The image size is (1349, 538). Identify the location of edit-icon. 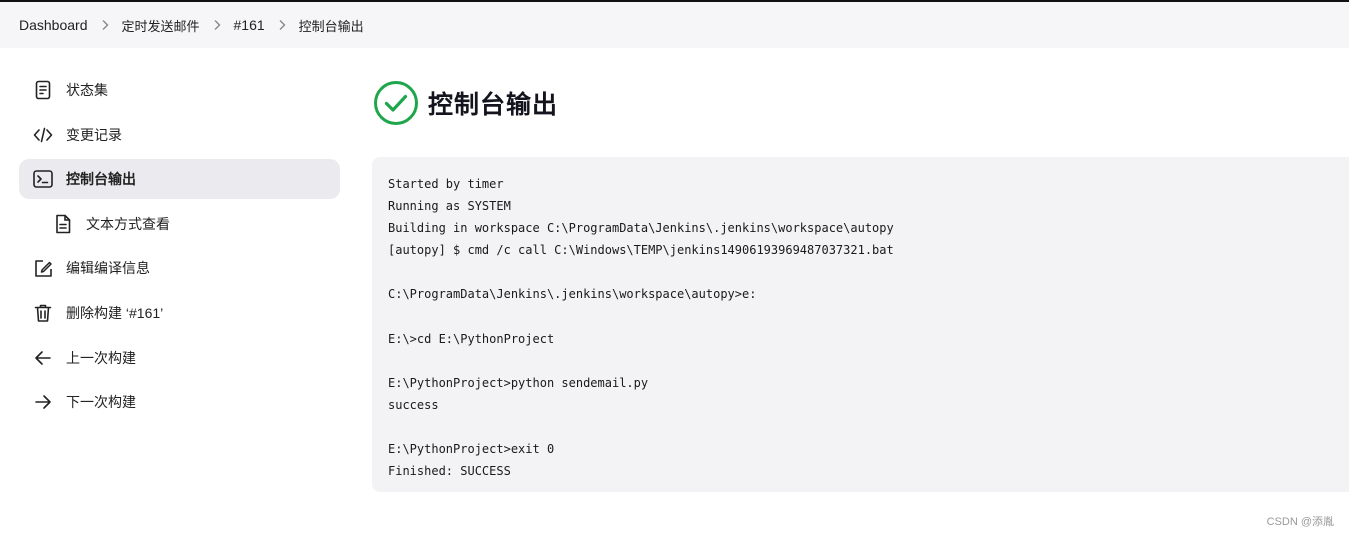
(43, 268).